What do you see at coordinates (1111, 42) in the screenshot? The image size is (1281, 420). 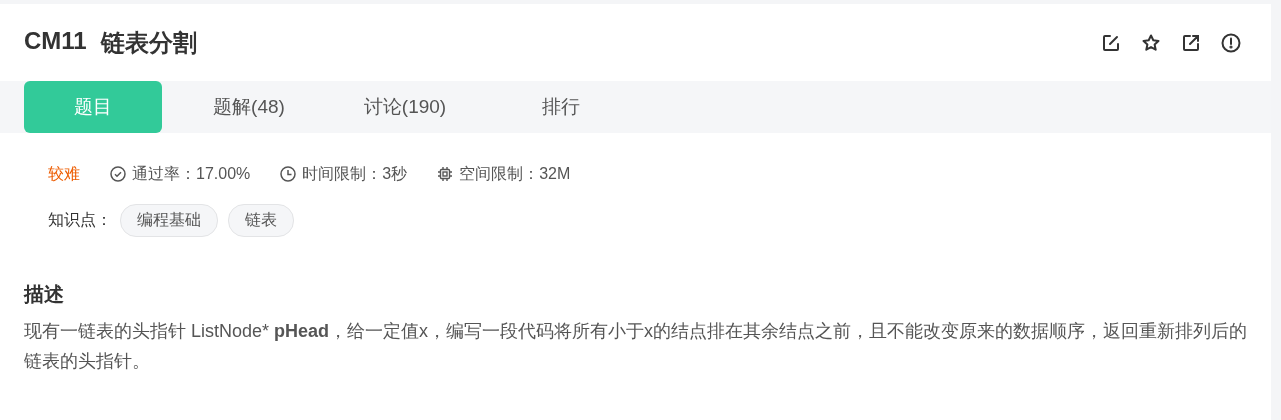 I see `edit-icon` at bounding box center [1111, 42].